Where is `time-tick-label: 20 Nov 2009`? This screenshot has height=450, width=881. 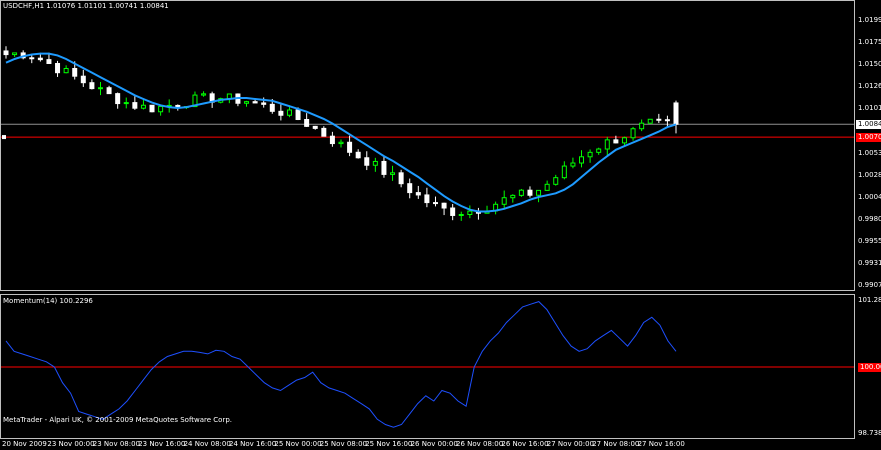 time-tick-label: 20 Nov 2009 is located at coordinates (24, 444).